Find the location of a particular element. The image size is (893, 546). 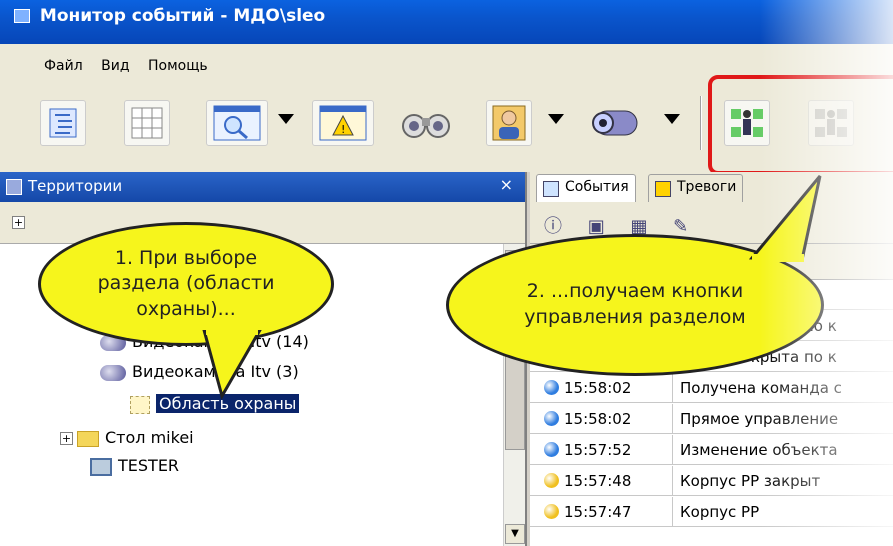

table-row: 15:57:52 Изменение объекта is located at coordinates (711, 450).